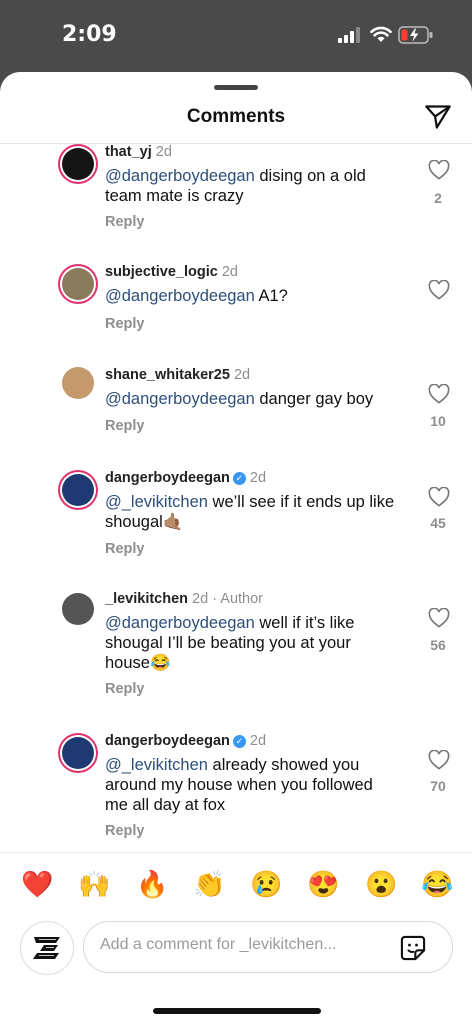  I want to click on comment-input-box, so click(268, 947).